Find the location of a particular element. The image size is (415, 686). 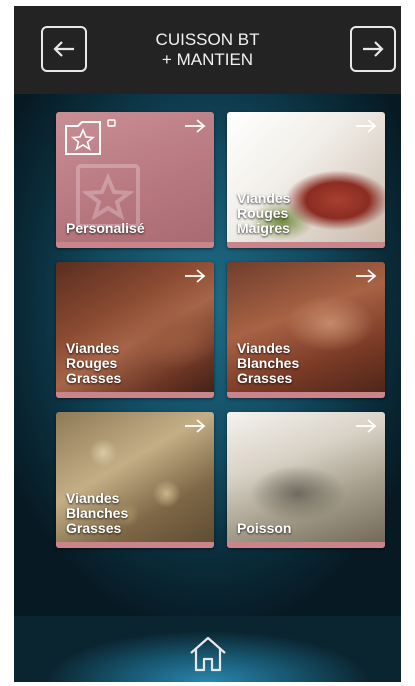

title-line-1: CUISSON BT is located at coordinates (207, 39).